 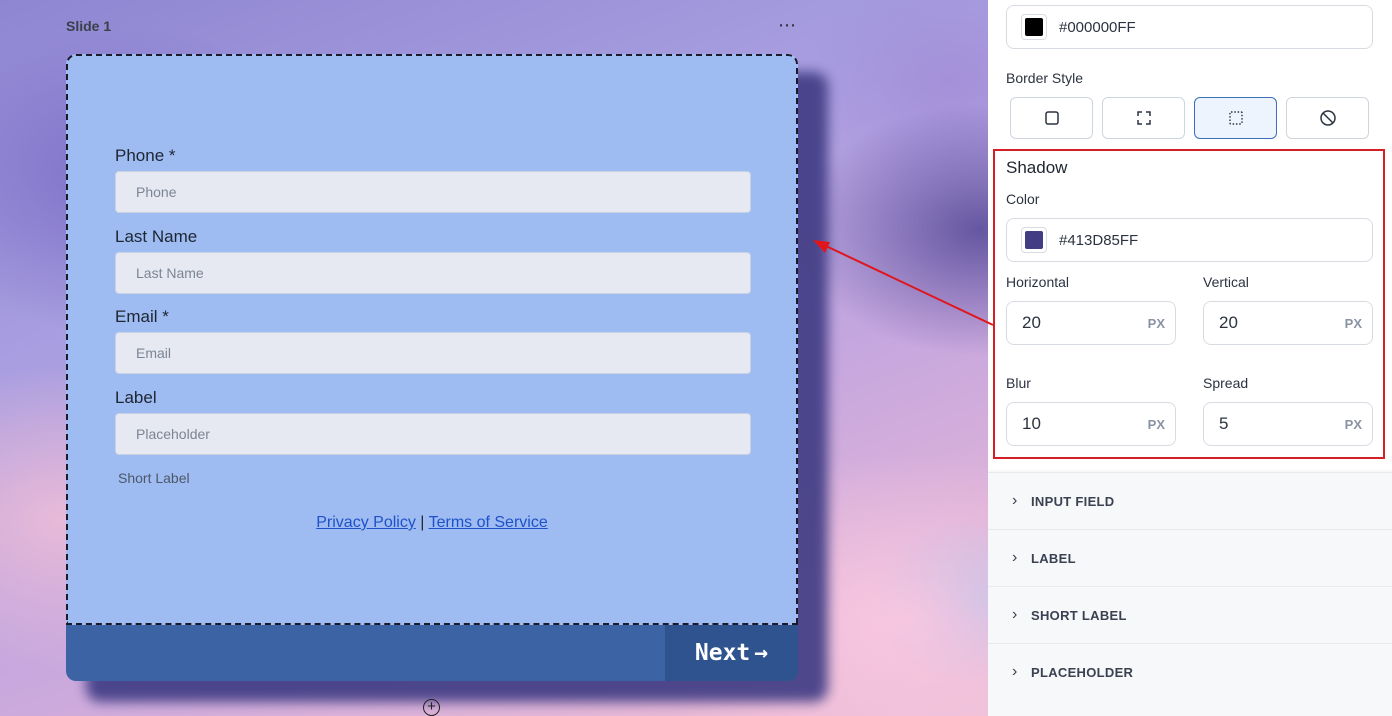 What do you see at coordinates (173, 434) in the screenshot?
I see `custom-placeholder: Placeholder` at bounding box center [173, 434].